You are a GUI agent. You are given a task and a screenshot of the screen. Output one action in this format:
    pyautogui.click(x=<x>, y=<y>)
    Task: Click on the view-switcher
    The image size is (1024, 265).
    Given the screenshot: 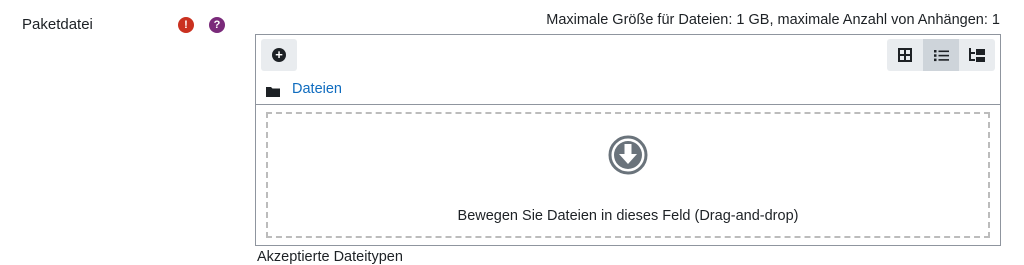 What is the action you would take?
    pyautogui.click(x=941, y=55)
    